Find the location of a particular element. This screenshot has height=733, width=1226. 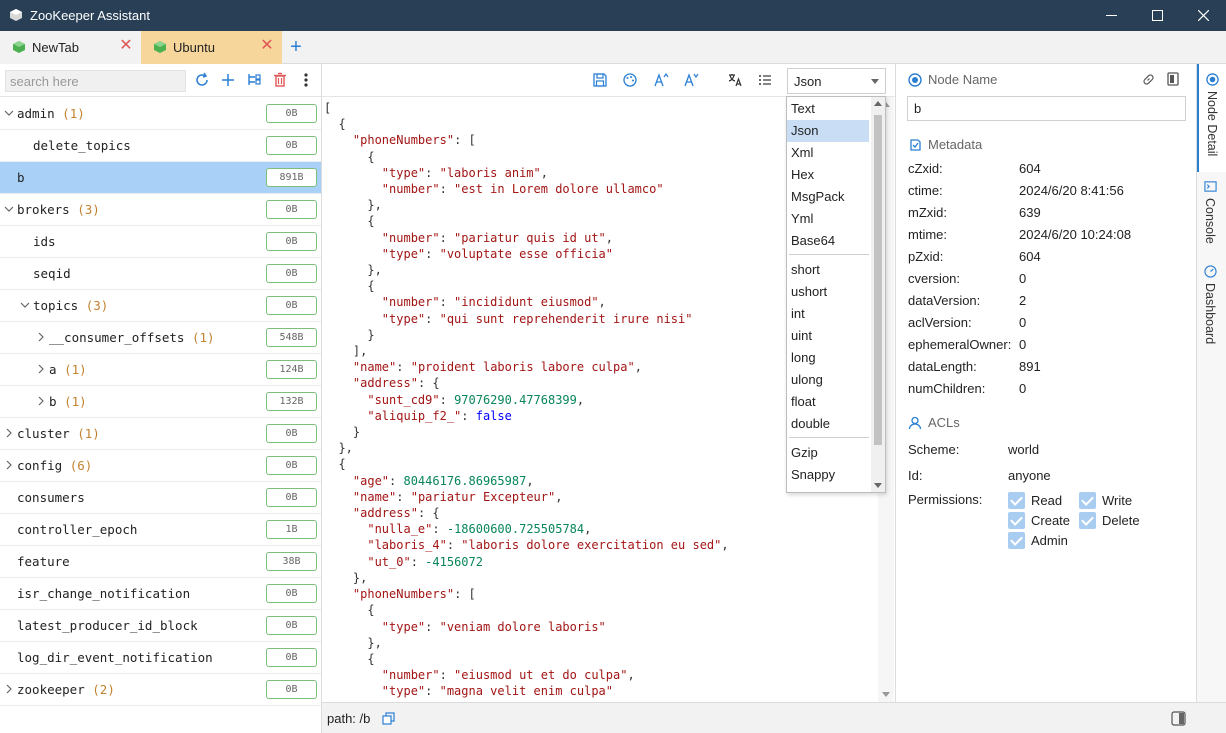

panel-toggle-icon is located at coordinates (1178, 718).